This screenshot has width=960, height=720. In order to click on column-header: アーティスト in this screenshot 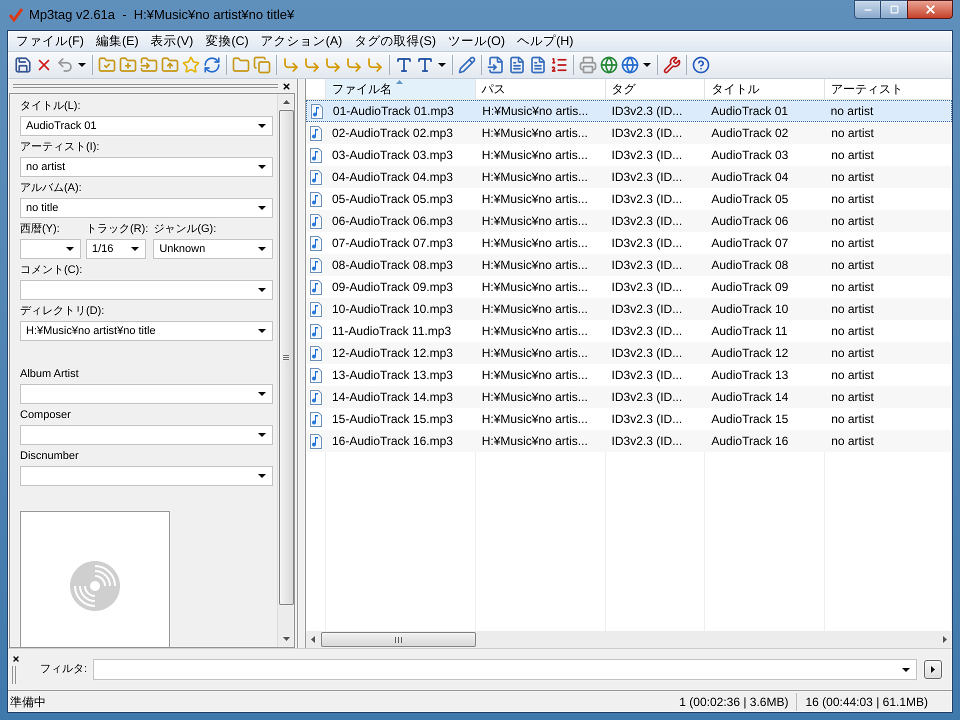, I will do `click(888, 89)`.